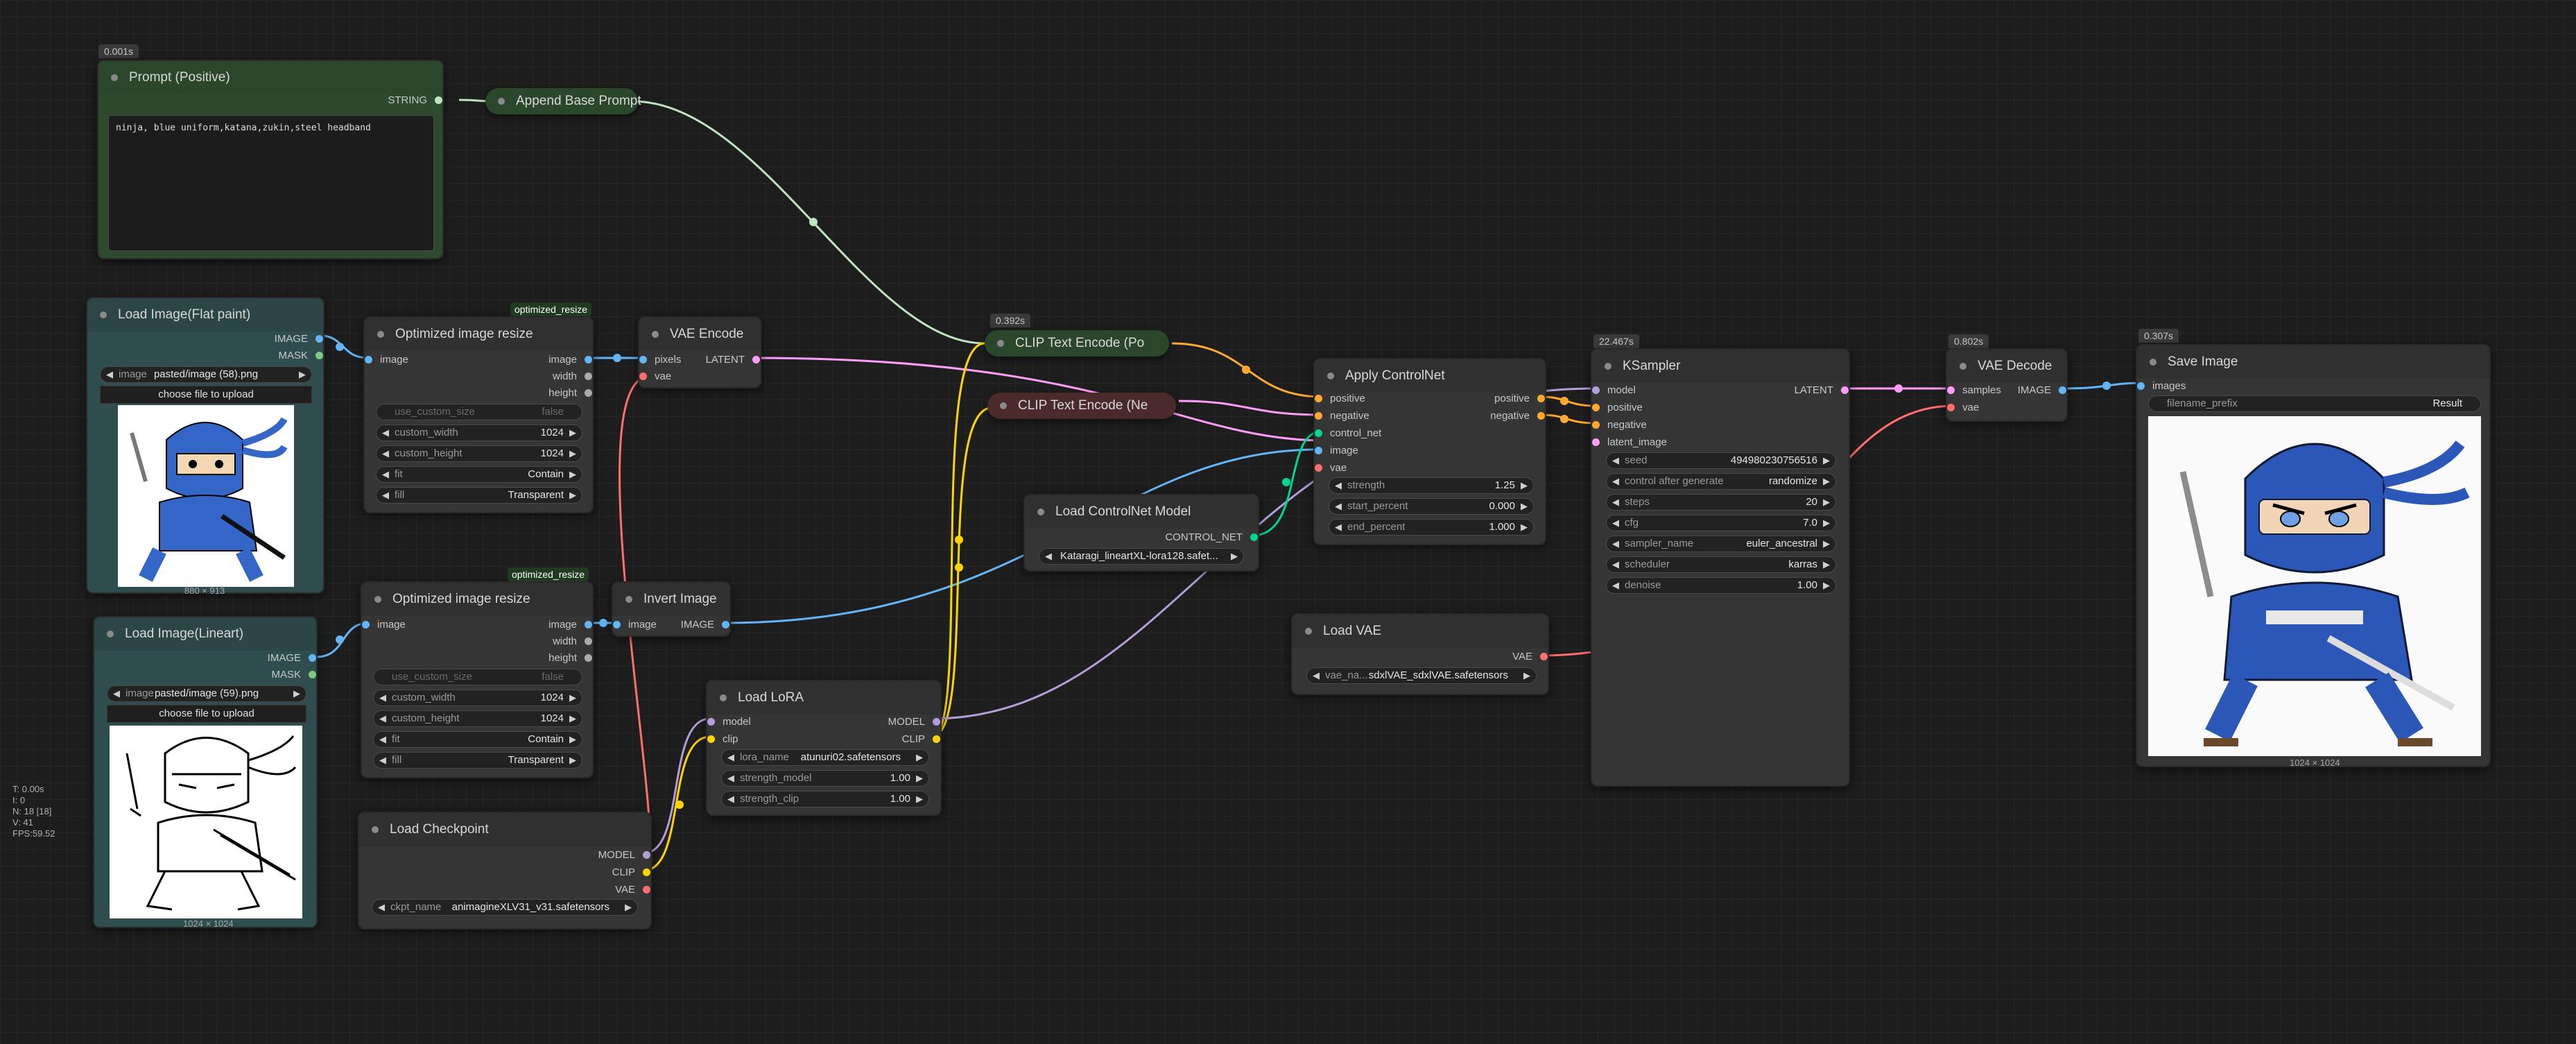  What do you see at coordinates (479, 475) in the screenshot?
I see `fit-select: ◀ fit Contain ▶` at bounding box center [479, 475].